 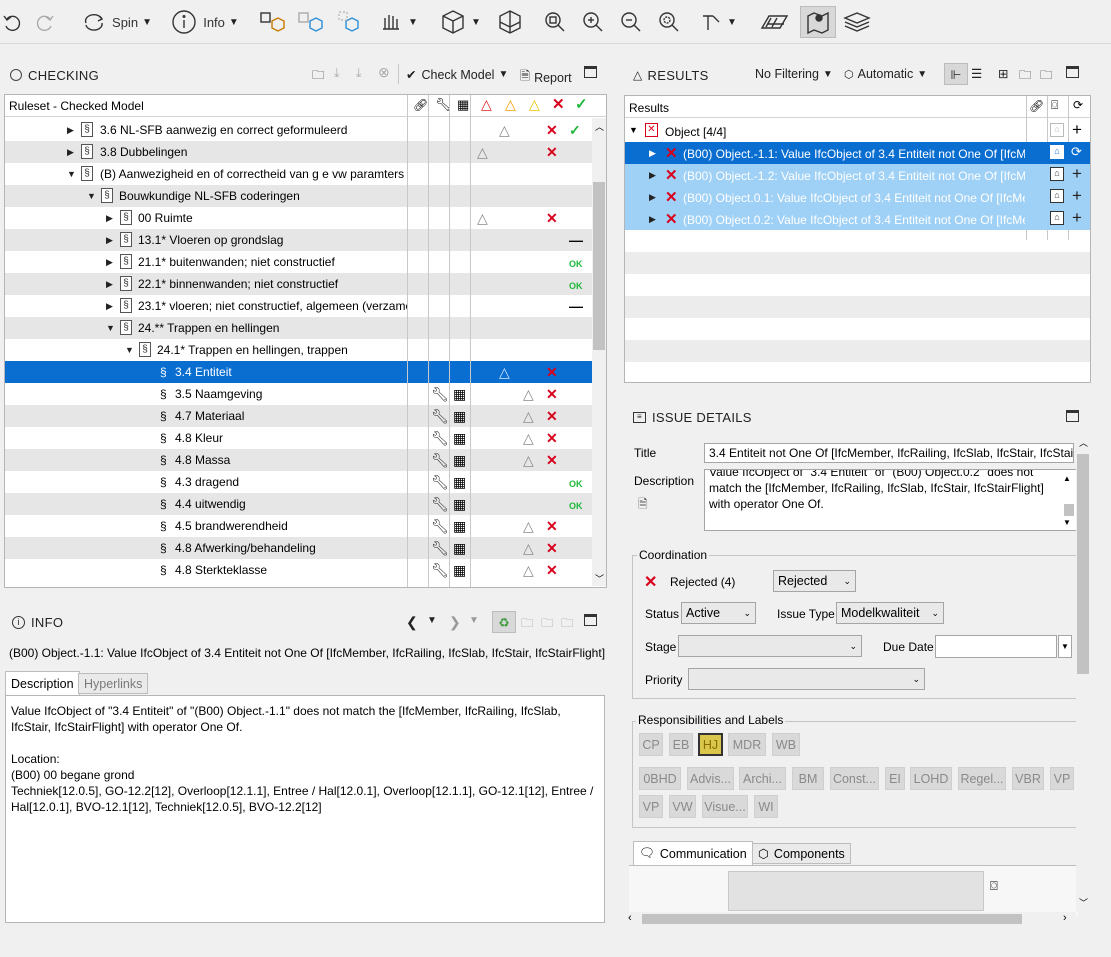 I want to click on transparent-objects-icon, so click(x=350, y=22).